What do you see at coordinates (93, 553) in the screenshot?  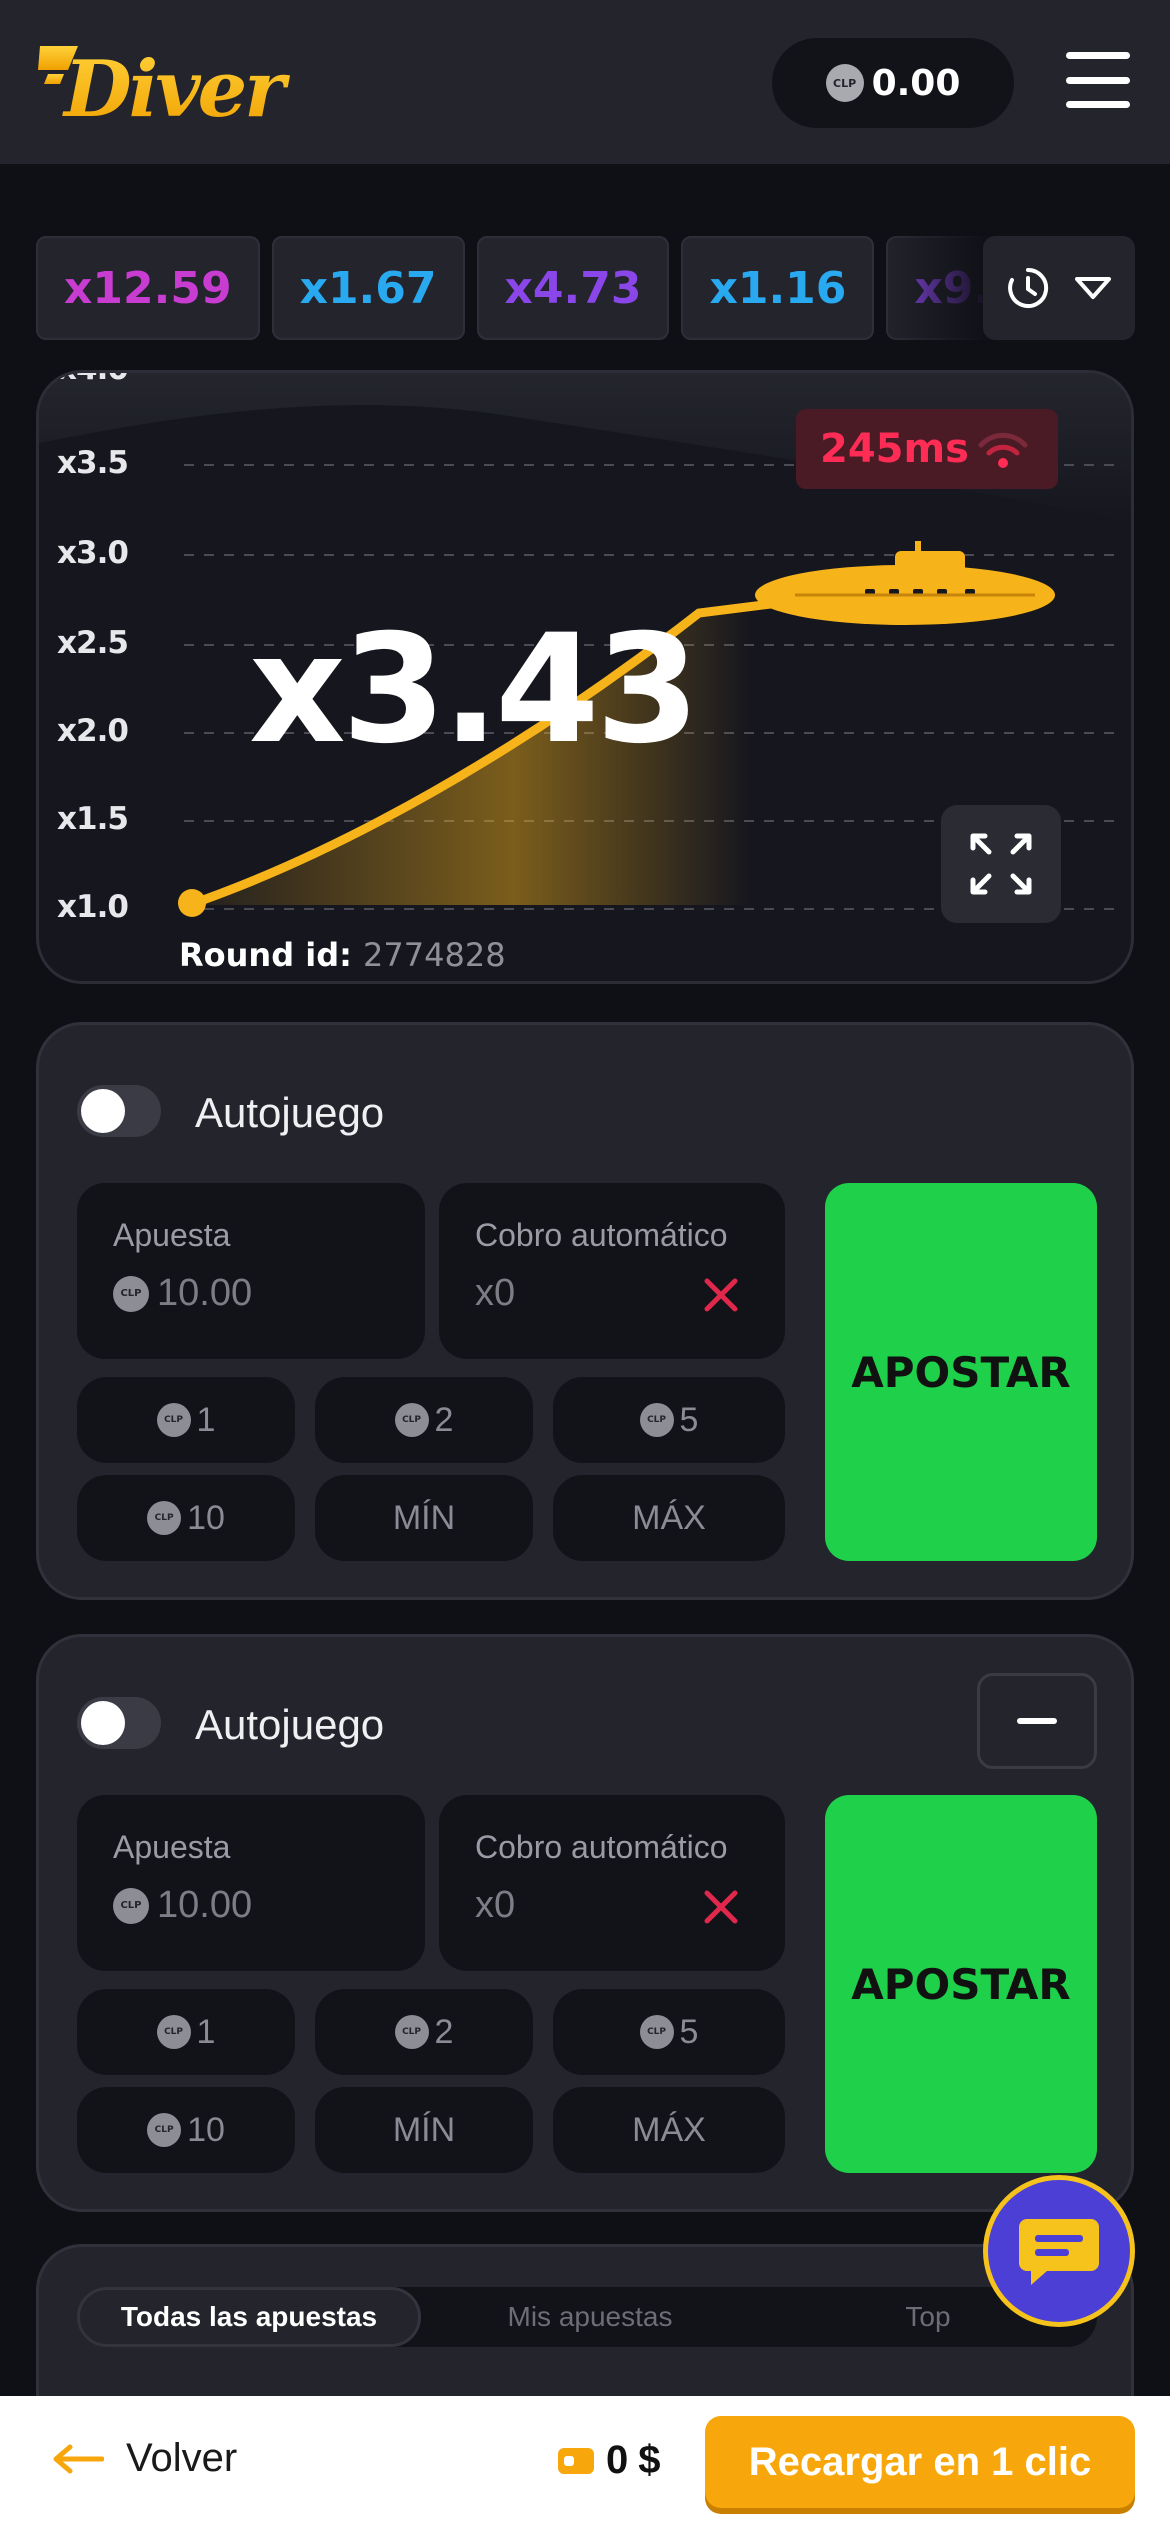 I see `y-axis-label: x3.0` at bounding box center [93, 553].